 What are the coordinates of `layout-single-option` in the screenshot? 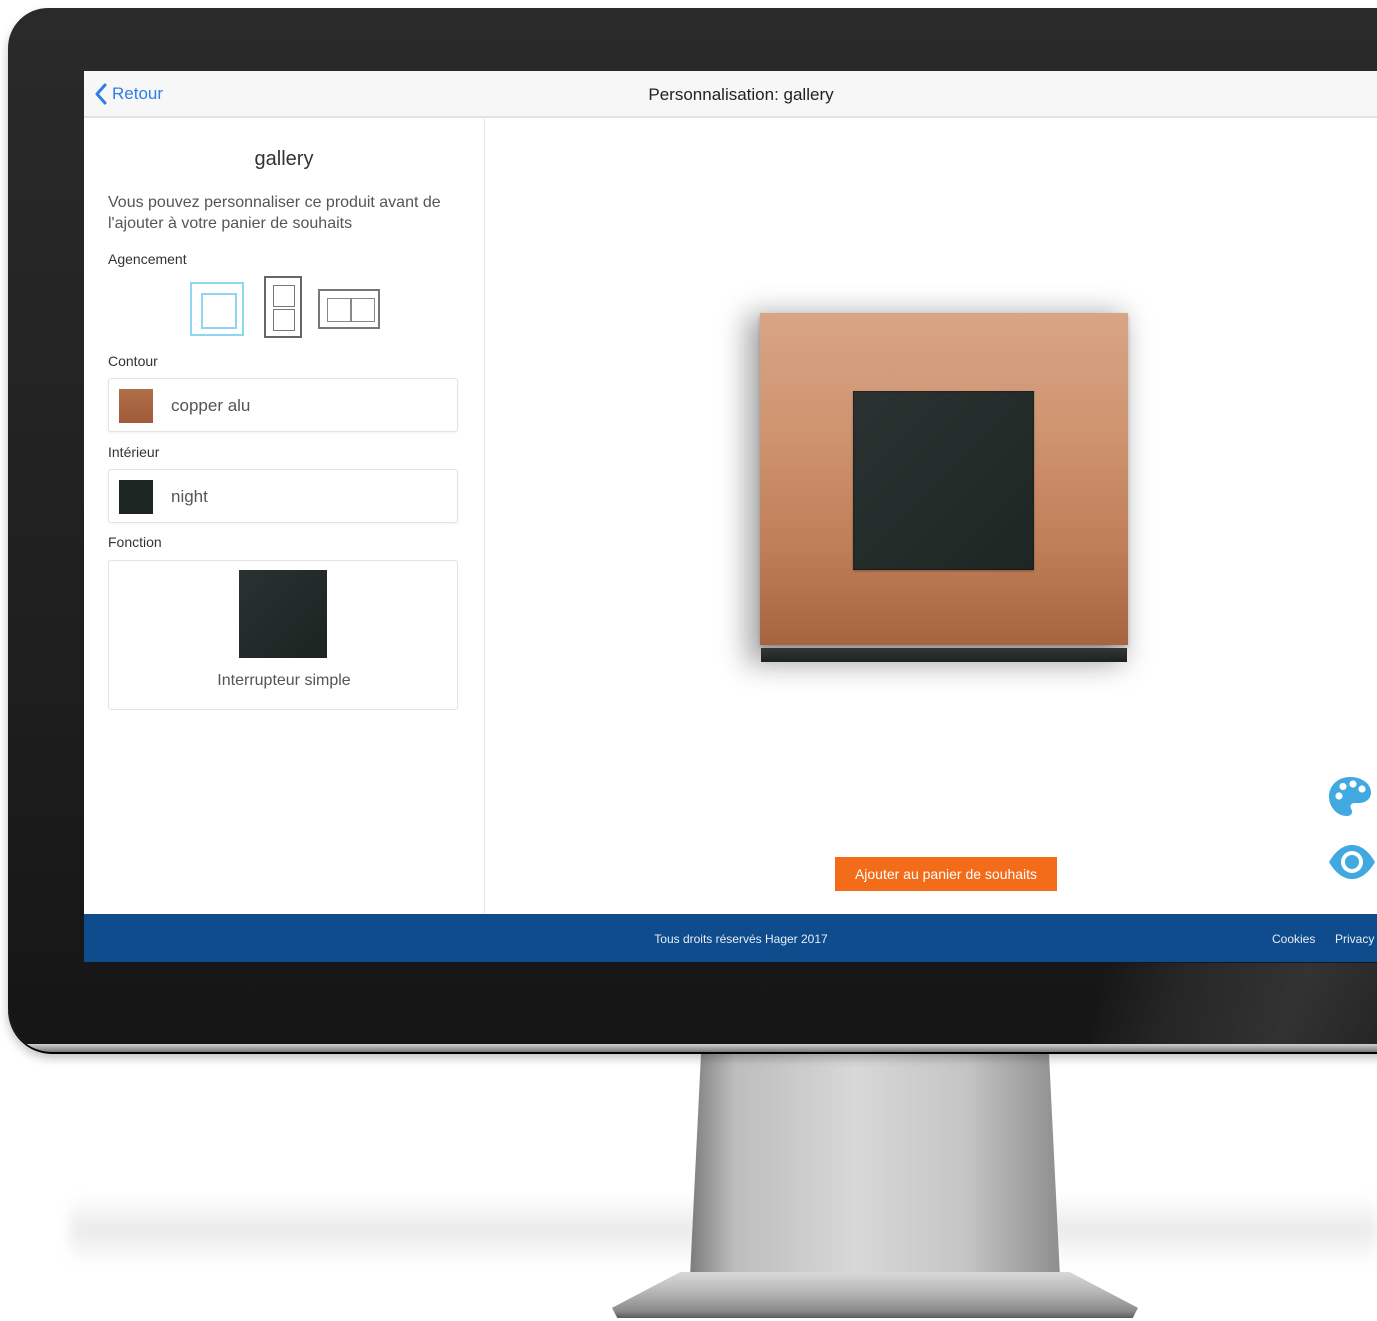 It's located at (217, 309).